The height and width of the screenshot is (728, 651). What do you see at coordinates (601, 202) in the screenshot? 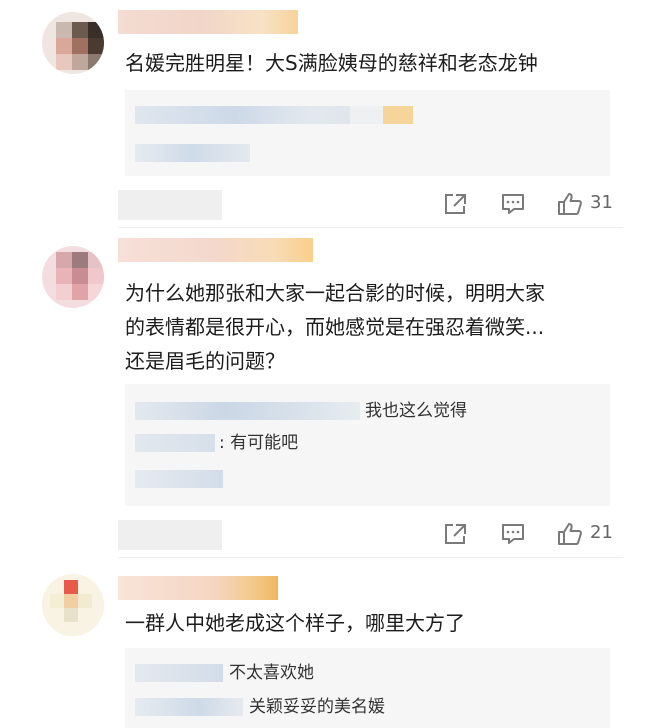
I see `like-count: 31` at bounding box center [601, 202].